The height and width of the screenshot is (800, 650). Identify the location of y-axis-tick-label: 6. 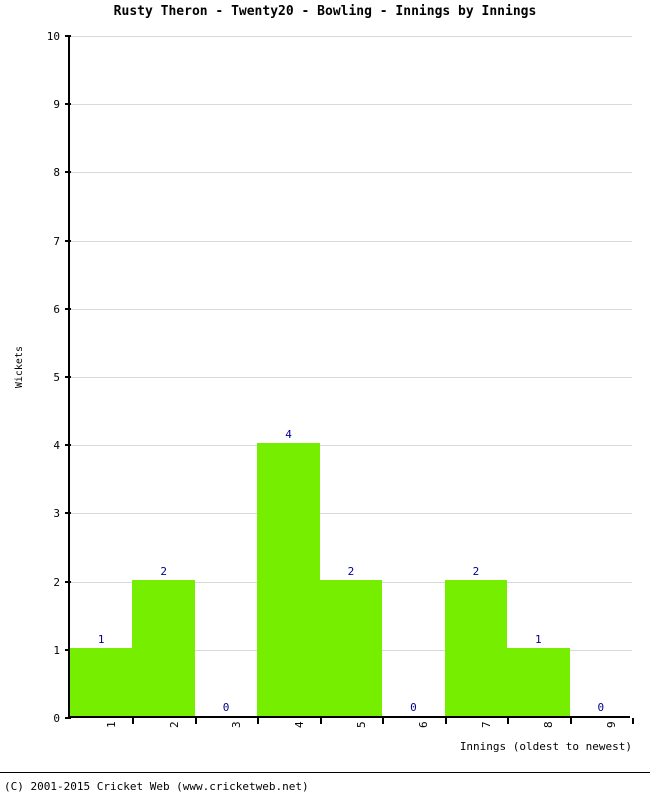
(56, 309).